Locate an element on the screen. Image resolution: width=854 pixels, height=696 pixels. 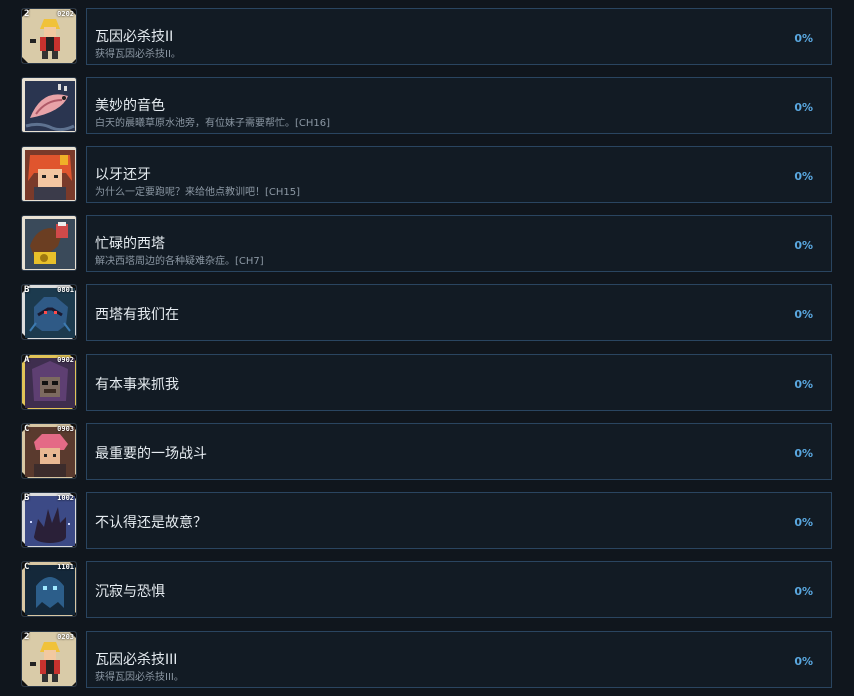
icon-code: 0203 is located at coordinates (65, 637).